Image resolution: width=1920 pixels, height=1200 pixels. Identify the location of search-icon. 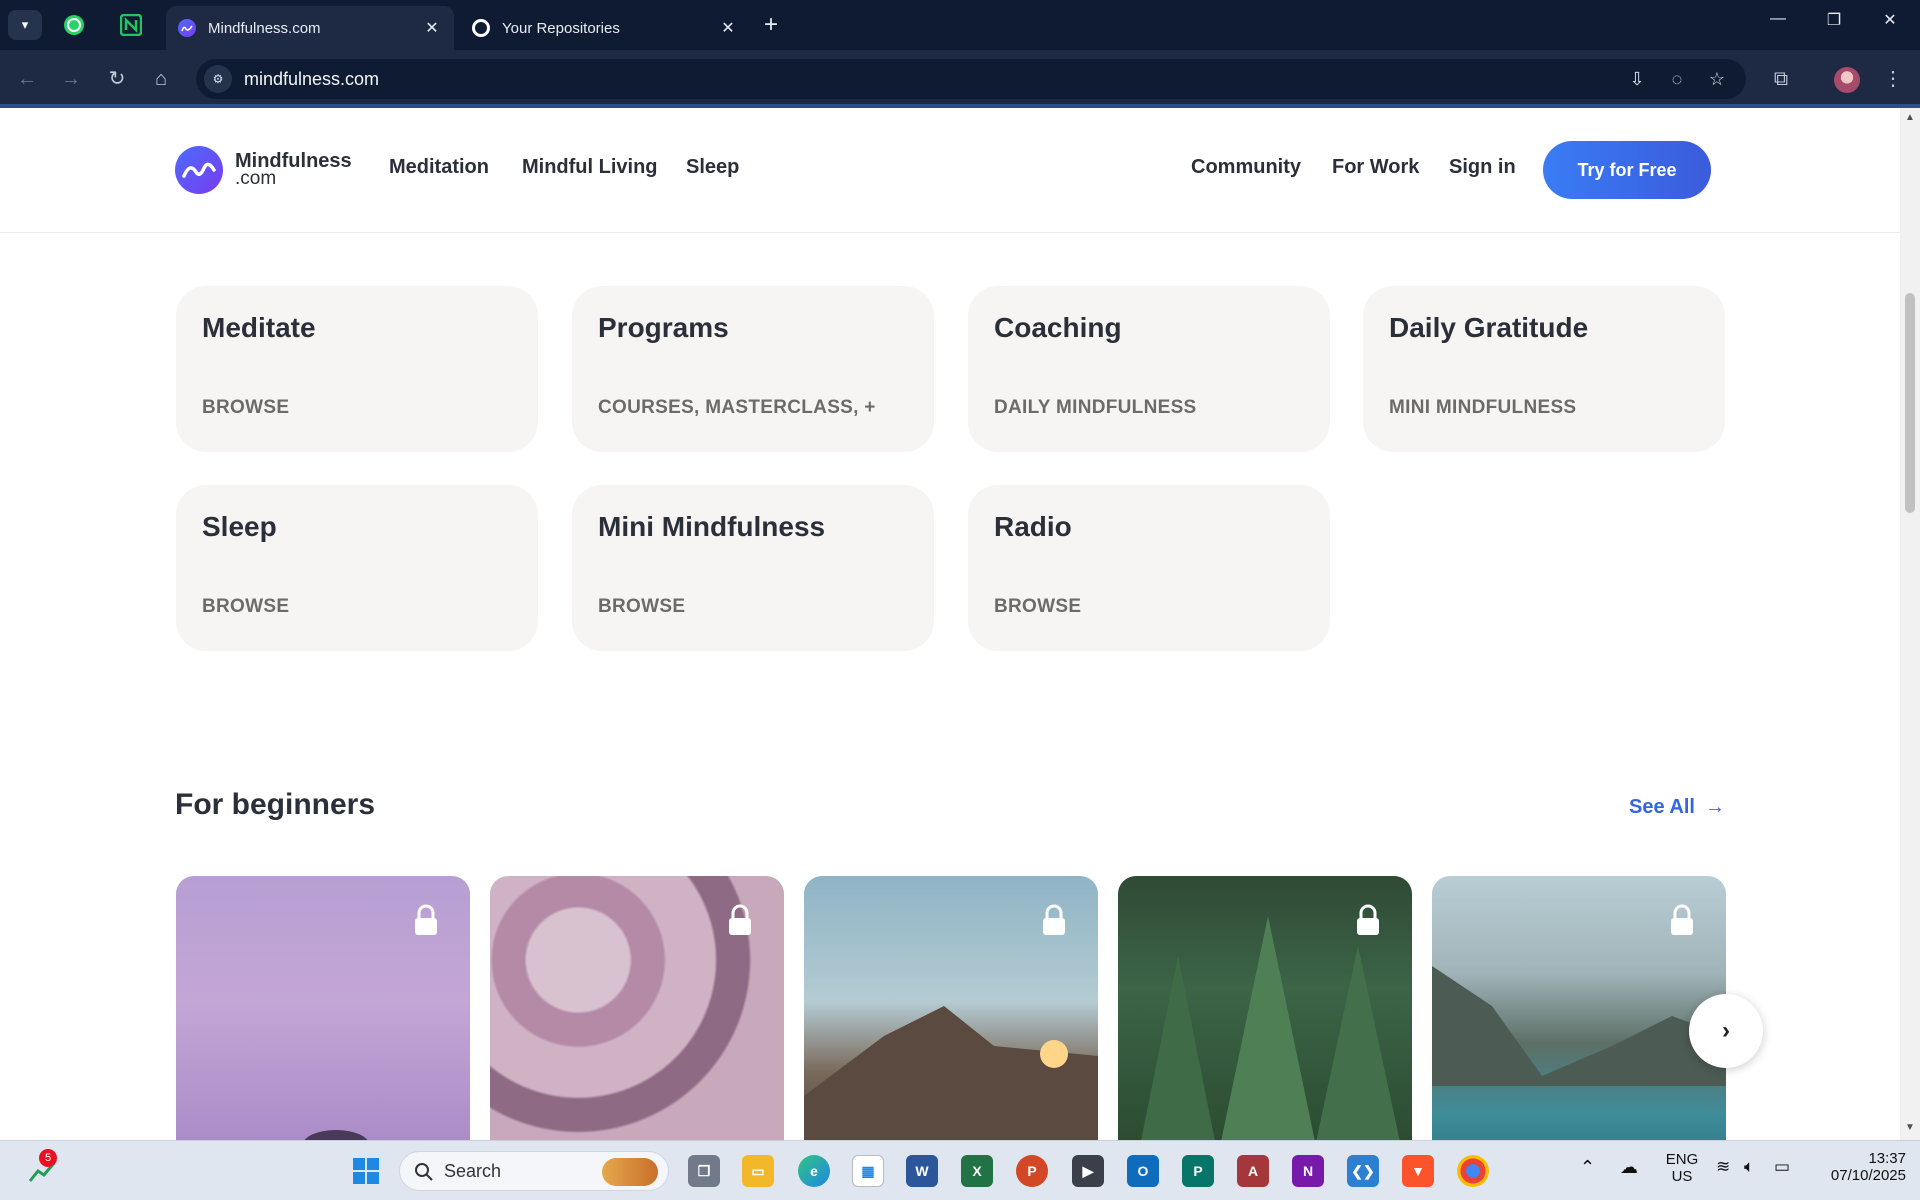
(424, 1172).